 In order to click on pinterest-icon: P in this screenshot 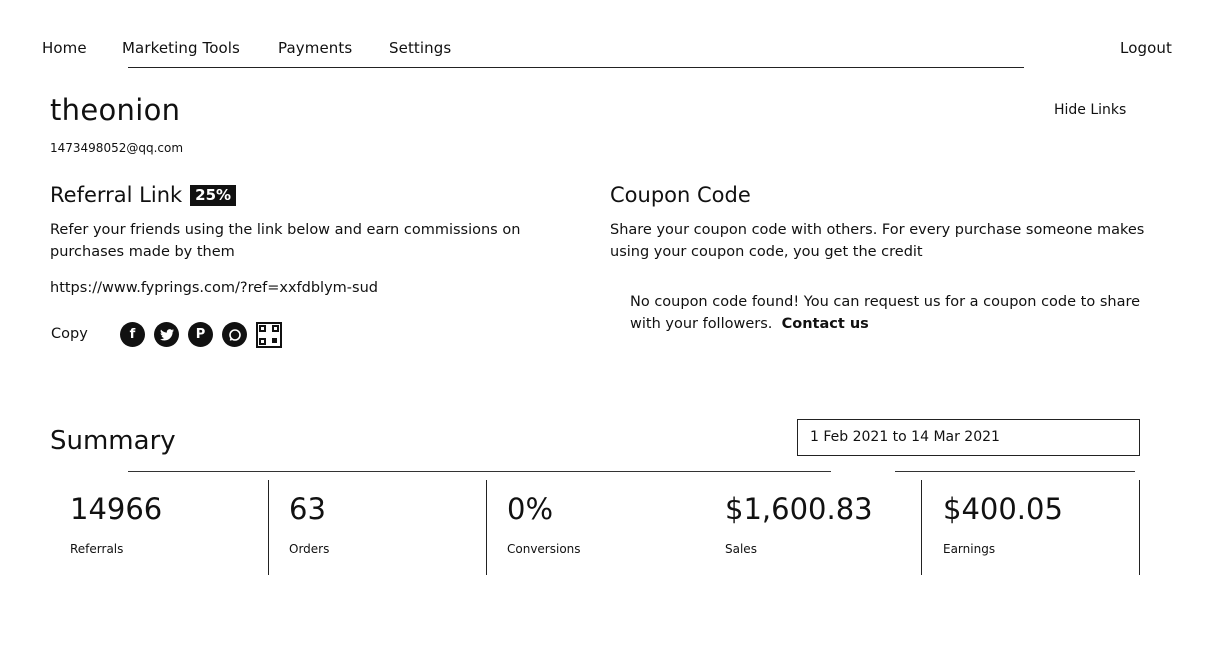, I will do `click(200, 334)`.